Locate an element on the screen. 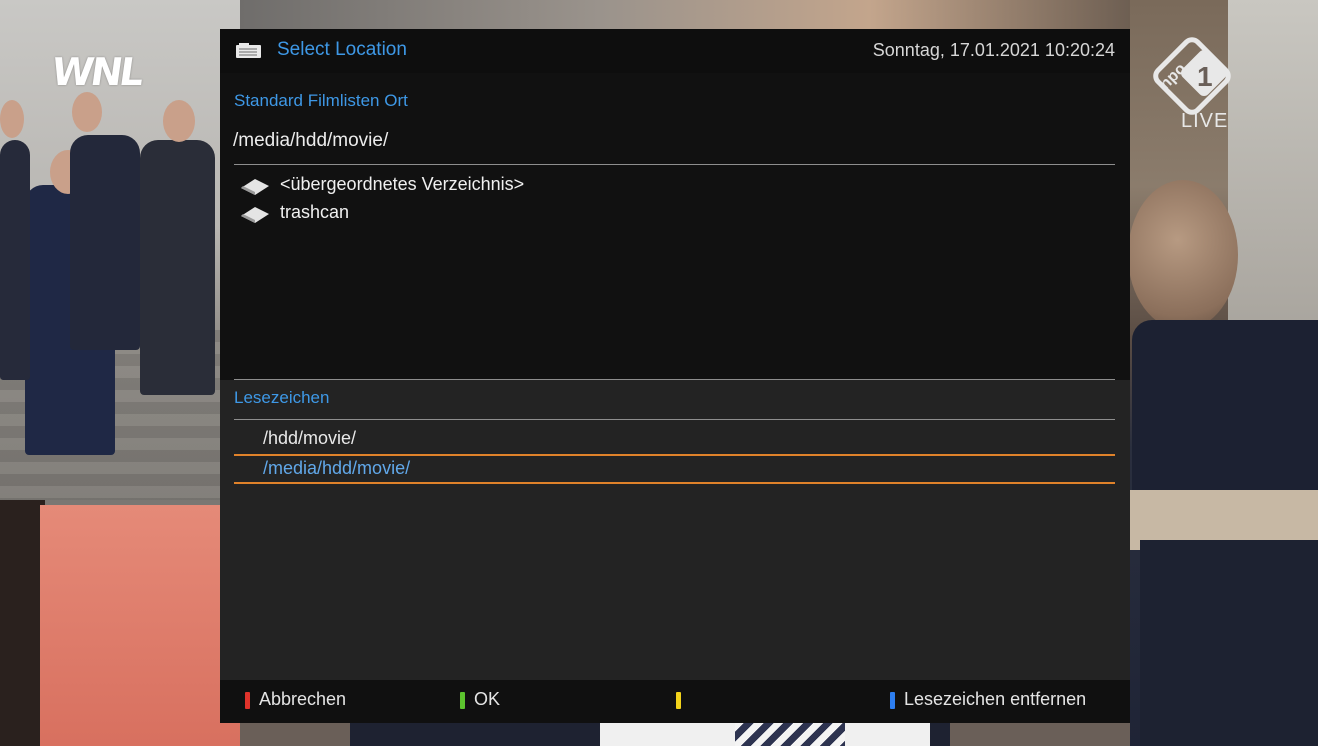  yellow-key-indicator is located at coordinates (678, 700).